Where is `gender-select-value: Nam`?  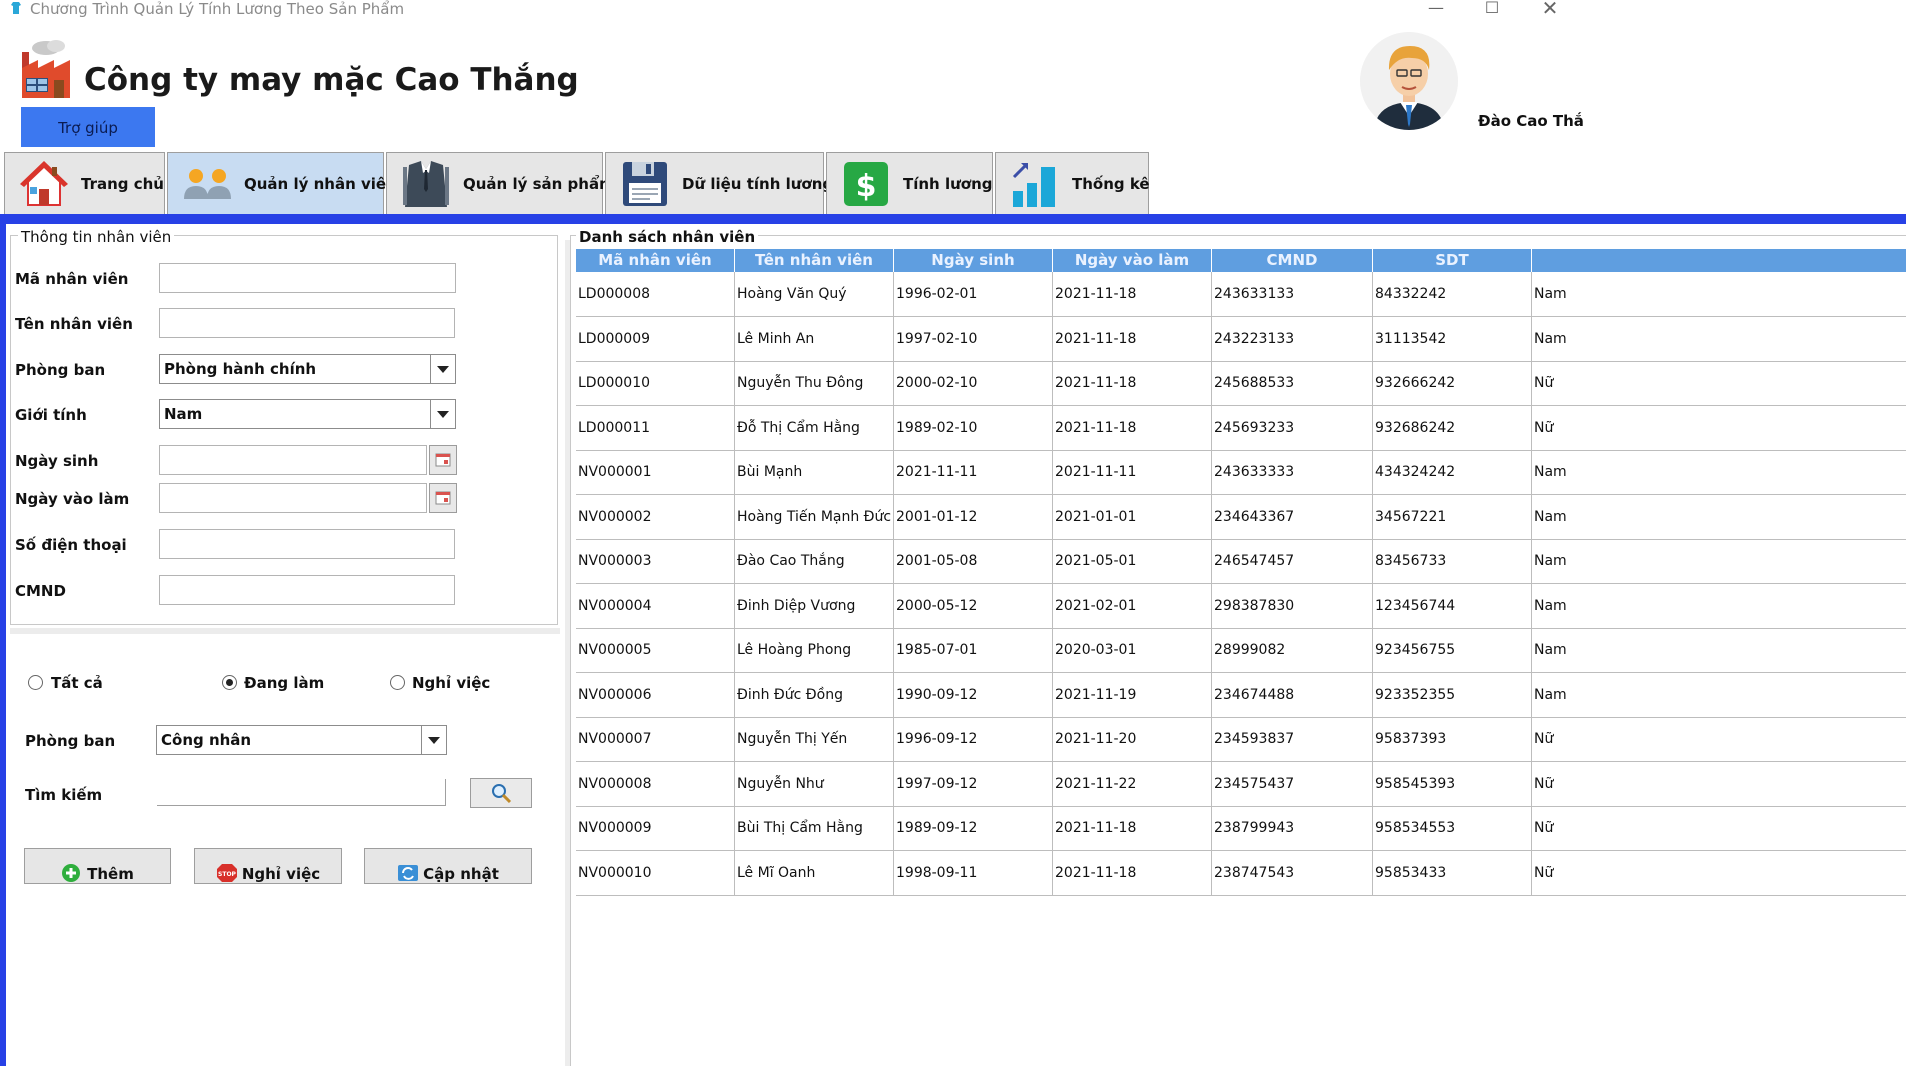
gender-select-value: Nam is located at coordinates (295, 414).